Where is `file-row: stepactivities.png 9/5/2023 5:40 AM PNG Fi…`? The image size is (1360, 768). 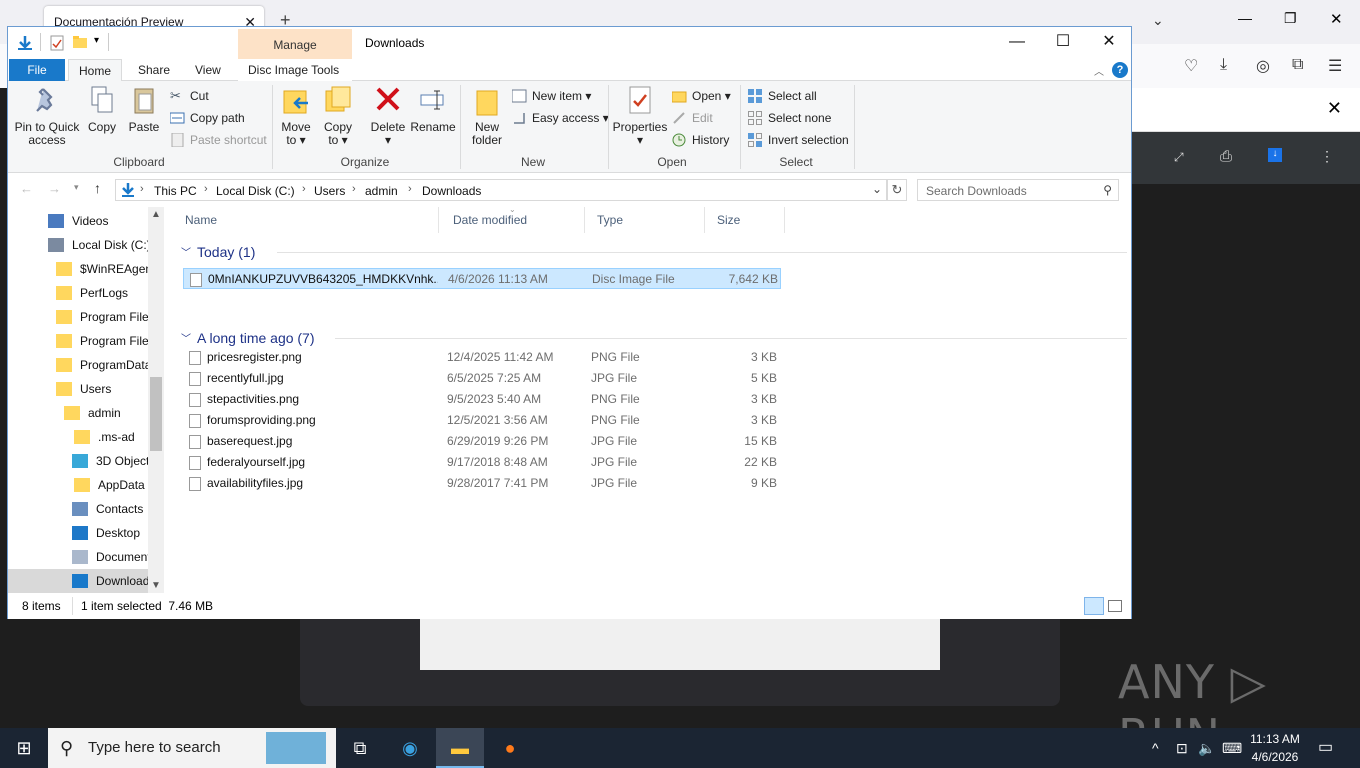 file-row: stepactivities.png 9/5/2023 5:40 AM PNG Fi… is located at coordinates (482, 399).